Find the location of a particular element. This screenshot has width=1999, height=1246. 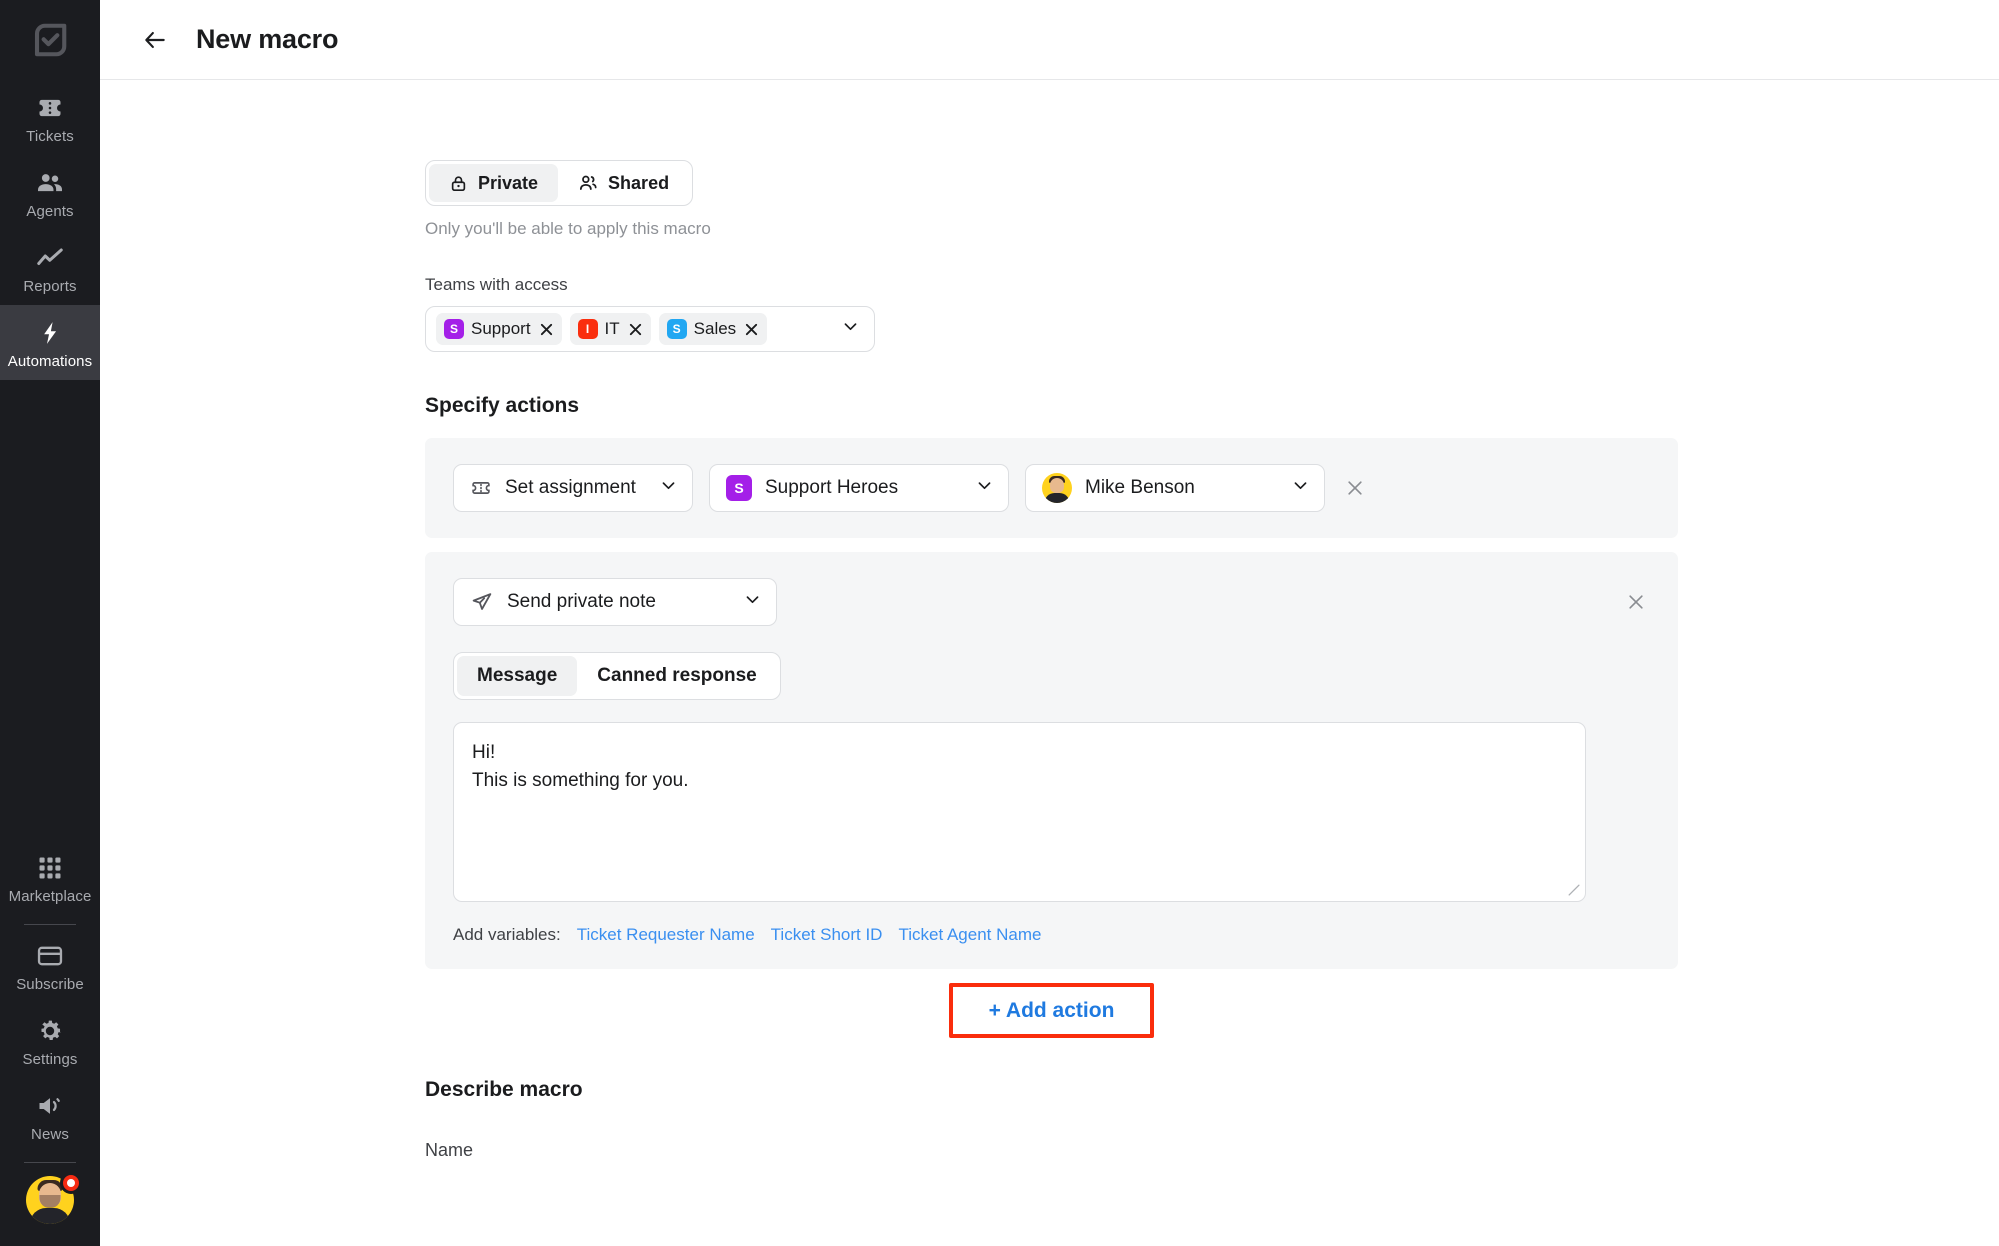

sidebar-item-tickets: Tickets is located at coordinates (50, 117).